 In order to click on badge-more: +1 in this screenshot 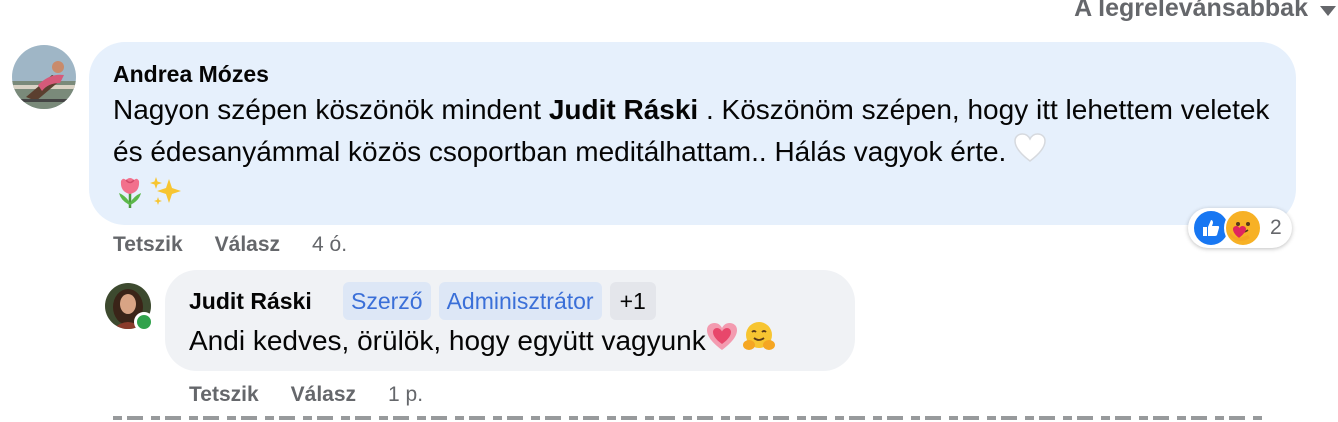, I will do `click(632, 301)`.